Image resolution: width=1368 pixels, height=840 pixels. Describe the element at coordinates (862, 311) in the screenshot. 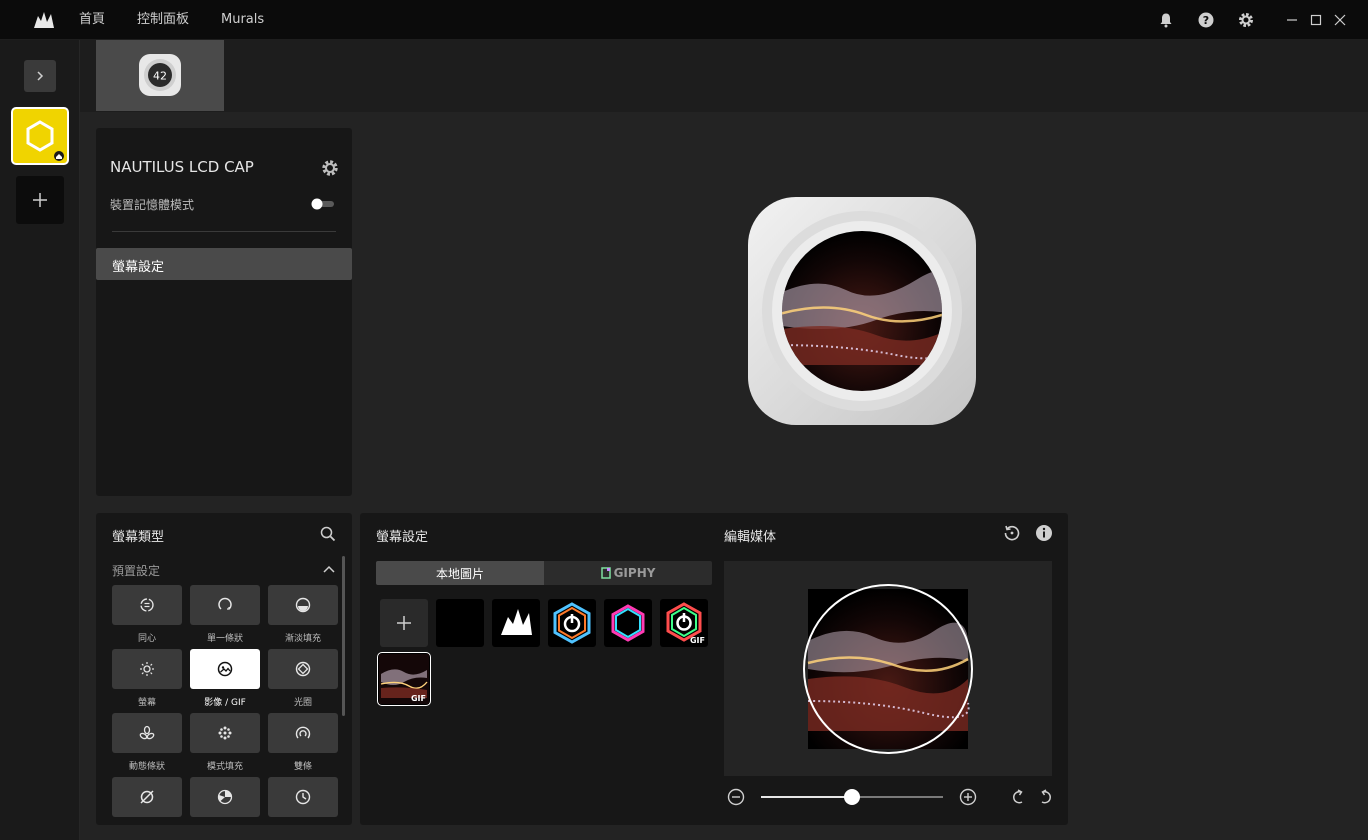

I see `lcd-cap-preview` at that location.